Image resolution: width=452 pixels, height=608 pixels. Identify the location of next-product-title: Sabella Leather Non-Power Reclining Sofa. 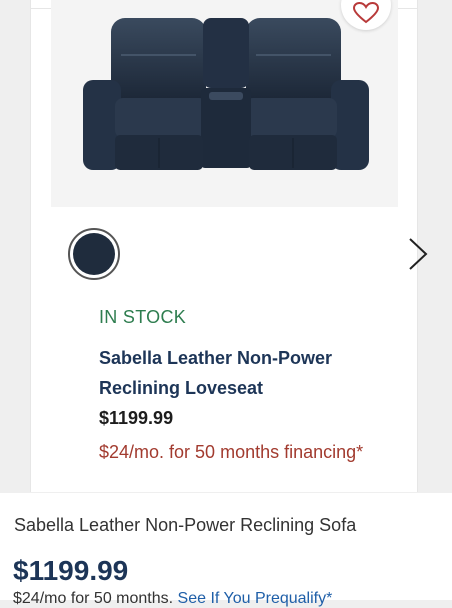
(185, 525).